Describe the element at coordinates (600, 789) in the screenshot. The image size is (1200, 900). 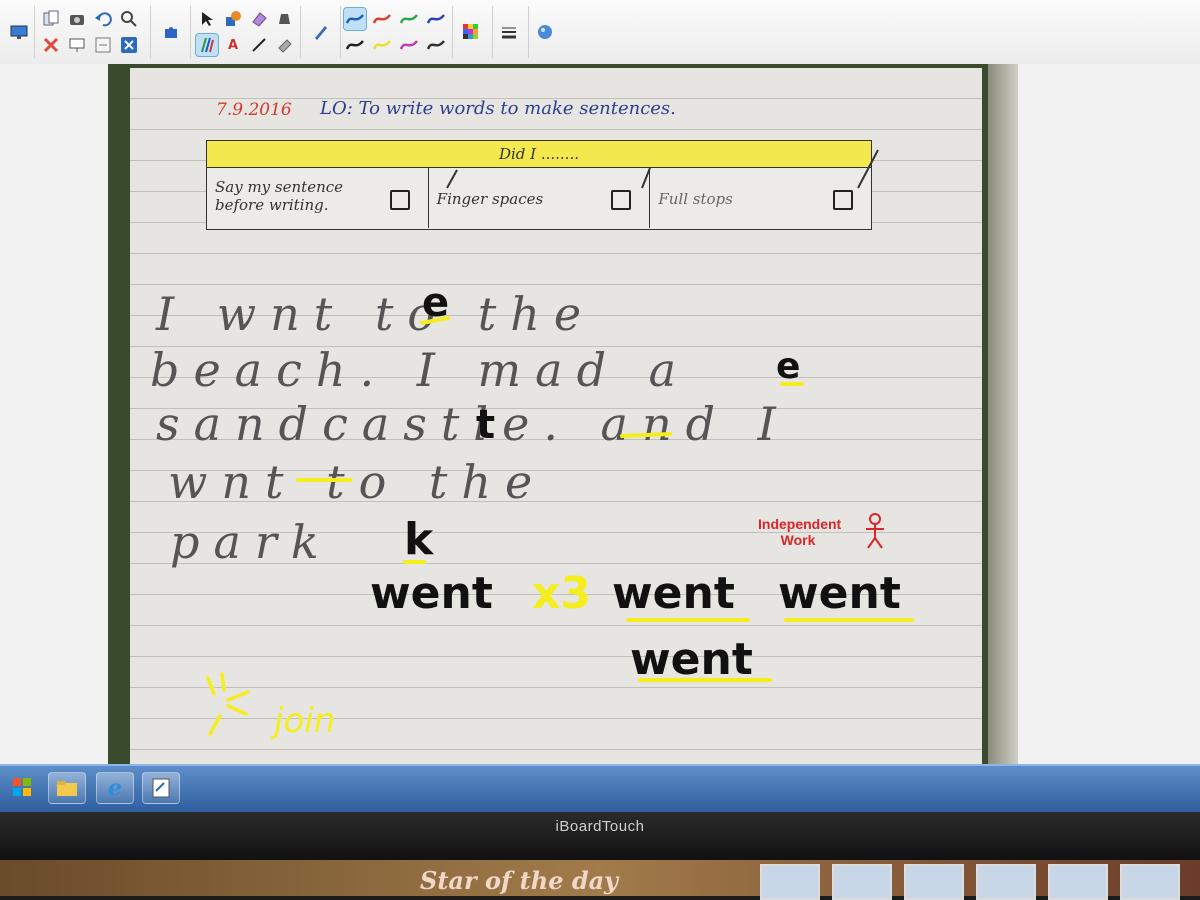
I see `windows-taskbar: e` at that location.